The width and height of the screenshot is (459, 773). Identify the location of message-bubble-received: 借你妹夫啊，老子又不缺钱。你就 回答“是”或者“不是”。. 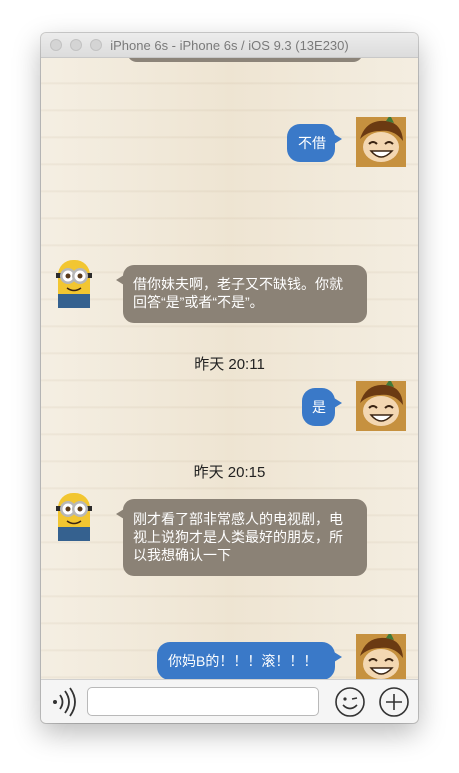
(241, 294).